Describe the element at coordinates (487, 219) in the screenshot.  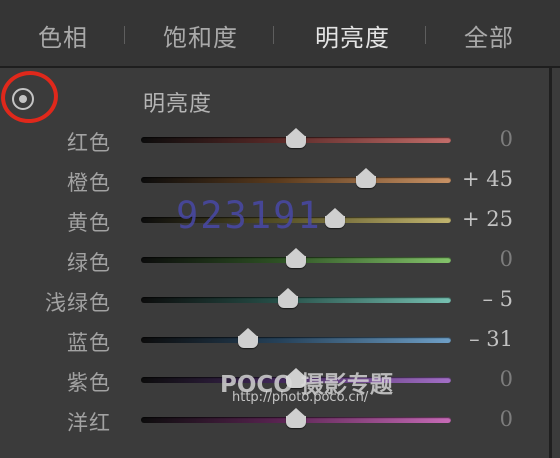
I see `slider-value: + 25` at that location.